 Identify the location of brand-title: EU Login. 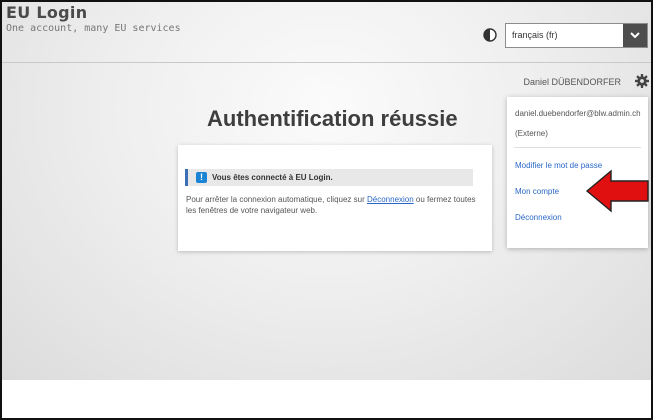
(46, 12).